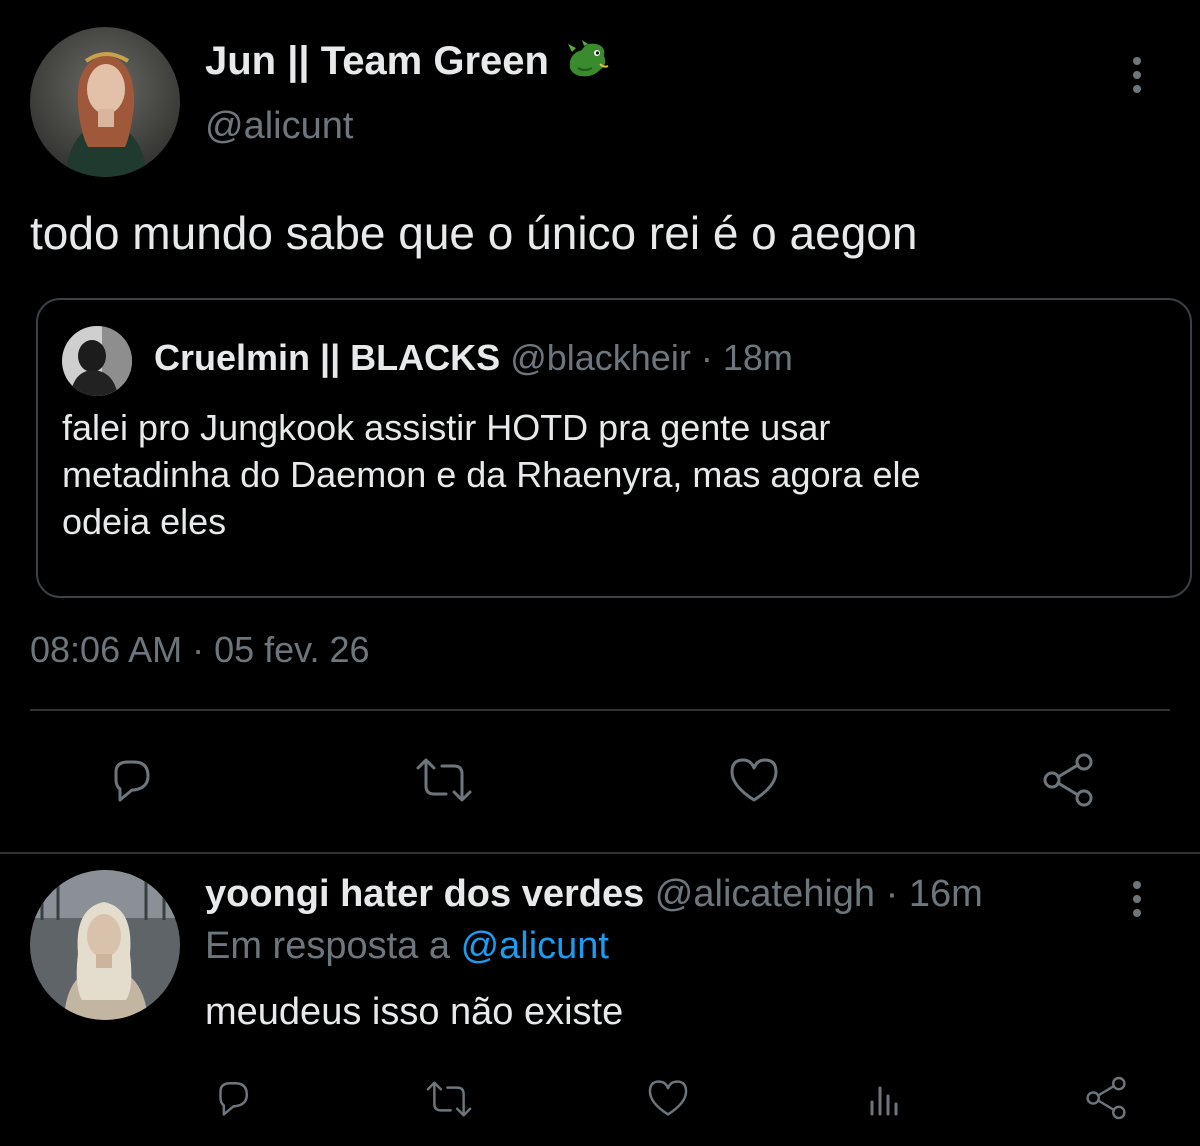 Image resolution: width=1200 pixels, height=1146 pixels. I want to click on dragon-emoji-icon, so click(588, 60).